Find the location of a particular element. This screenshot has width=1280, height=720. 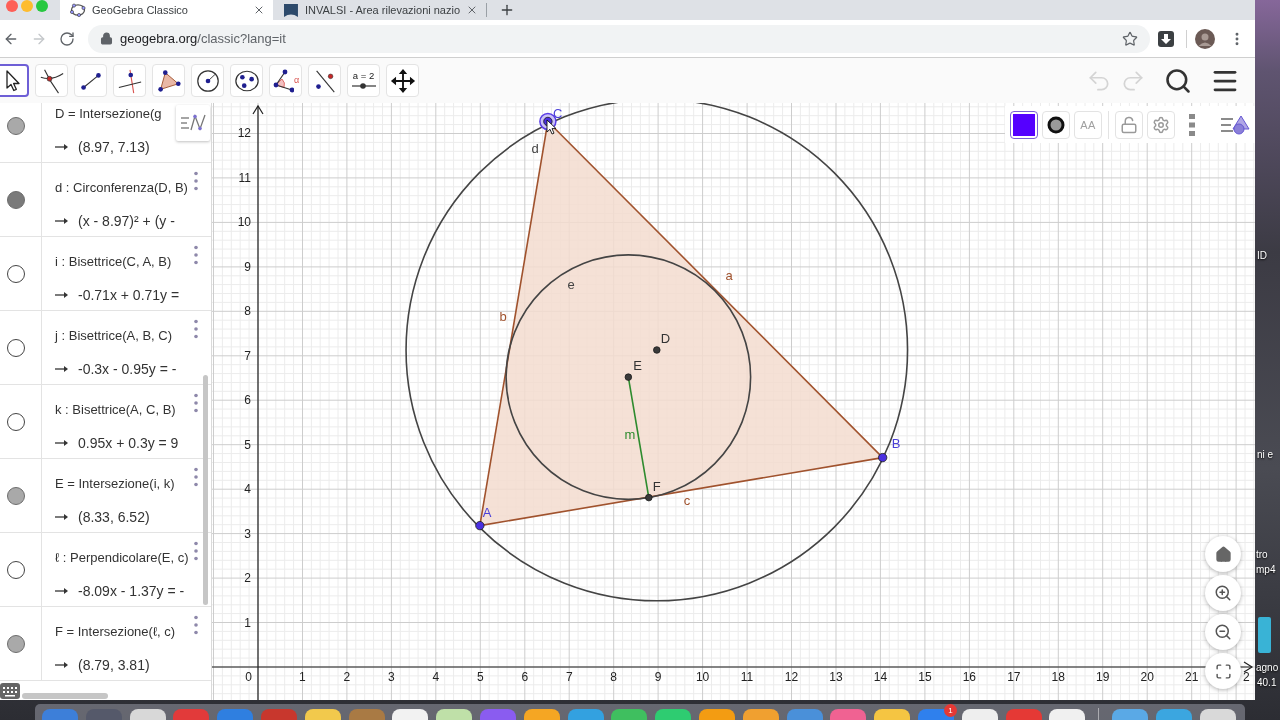

color-button is located at coordinates (1024, 124).